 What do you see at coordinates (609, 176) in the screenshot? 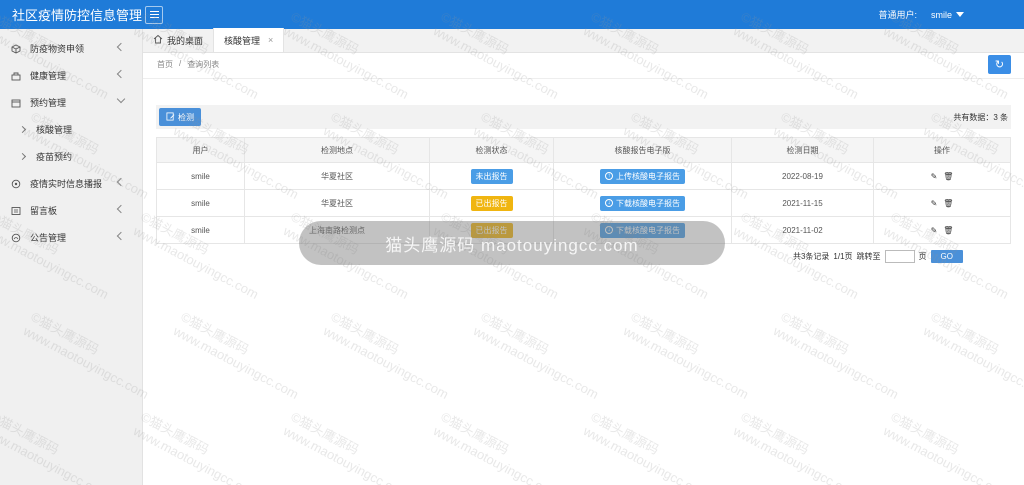
I see `upload-icon: ↑` at bounding box center [609, 176].